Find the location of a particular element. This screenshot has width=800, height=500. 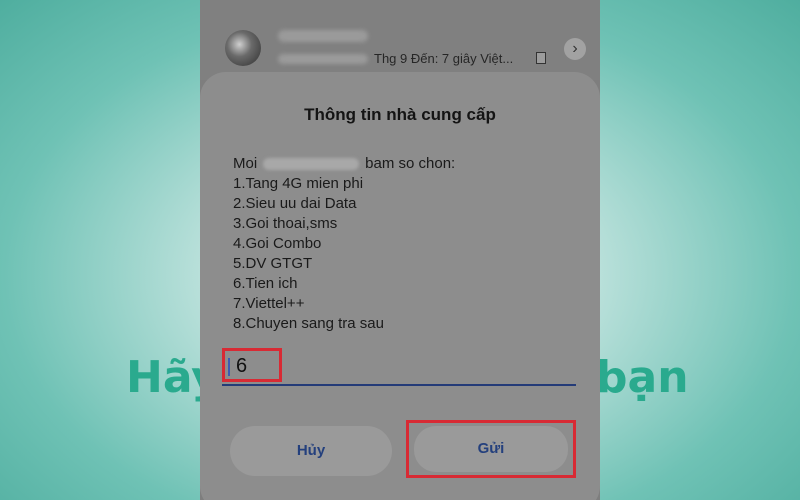

sender-number-redacted is located at coordinates (323, 59).